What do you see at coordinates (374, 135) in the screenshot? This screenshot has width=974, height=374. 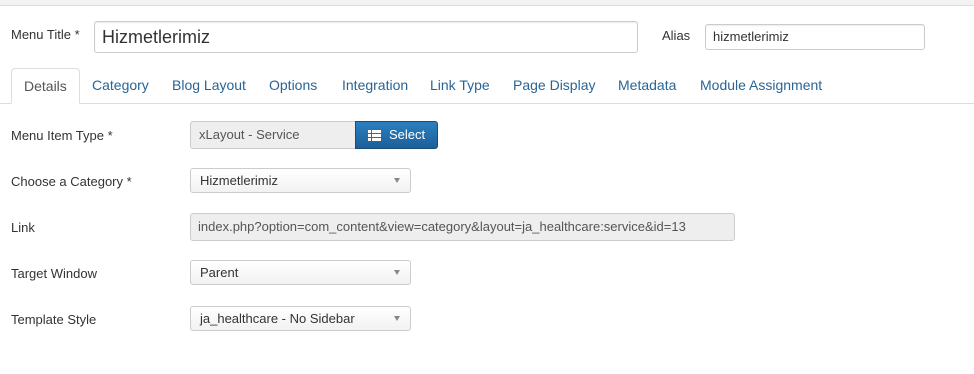 I see `list-icon` at bounding box center [374, 135].